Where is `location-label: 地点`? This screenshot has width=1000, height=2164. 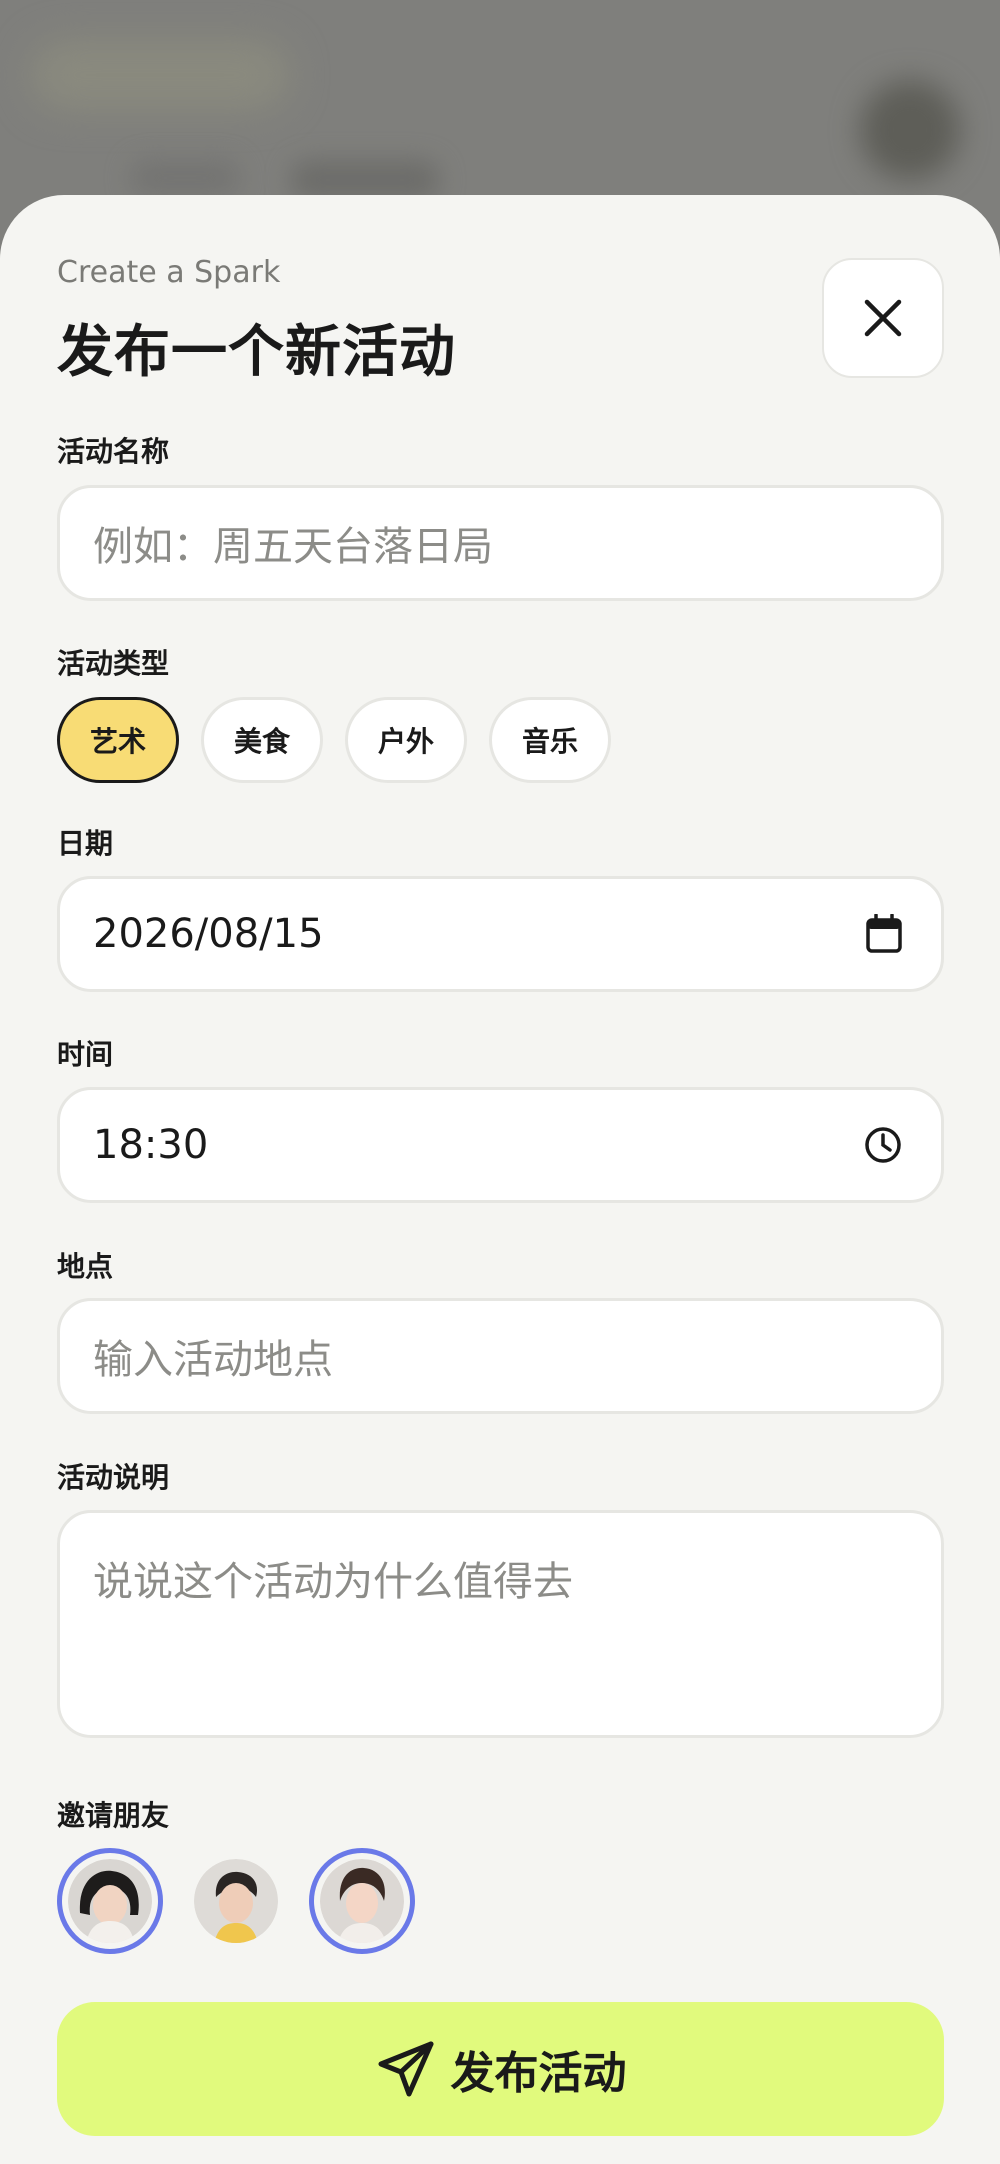 location-label: 地点 is located at coordinates (85, 1266).